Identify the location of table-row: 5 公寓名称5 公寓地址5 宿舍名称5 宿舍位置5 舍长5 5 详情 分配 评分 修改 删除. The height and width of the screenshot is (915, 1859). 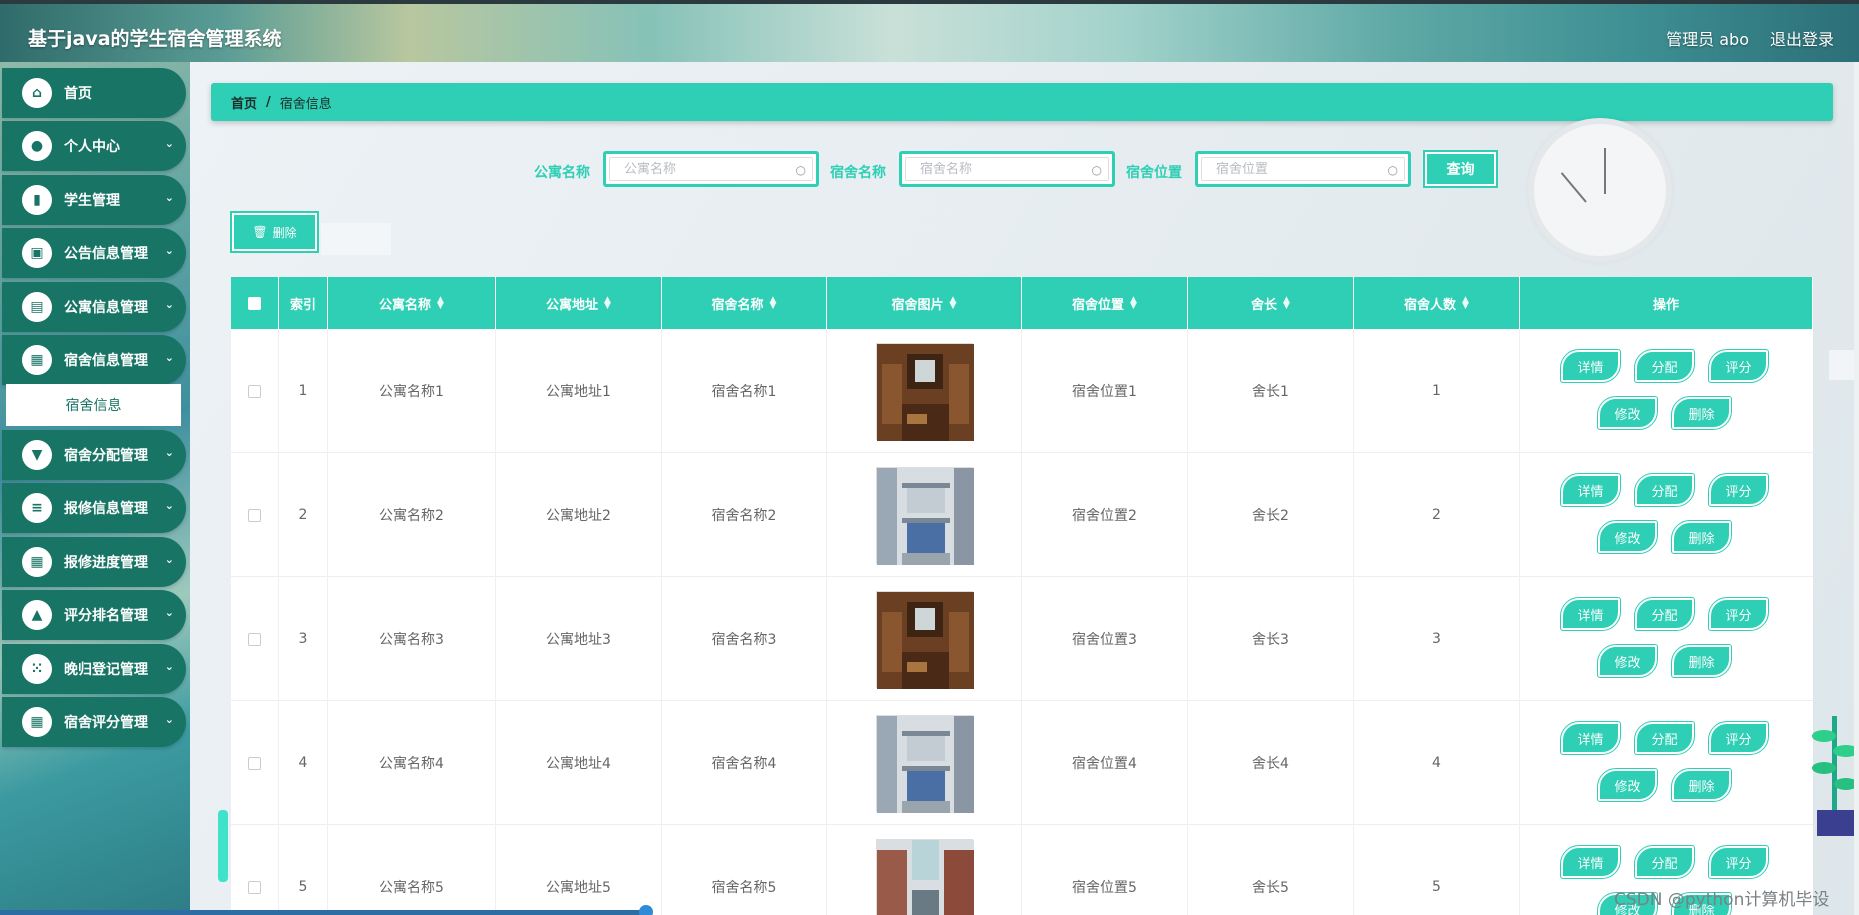
(1022, 870).